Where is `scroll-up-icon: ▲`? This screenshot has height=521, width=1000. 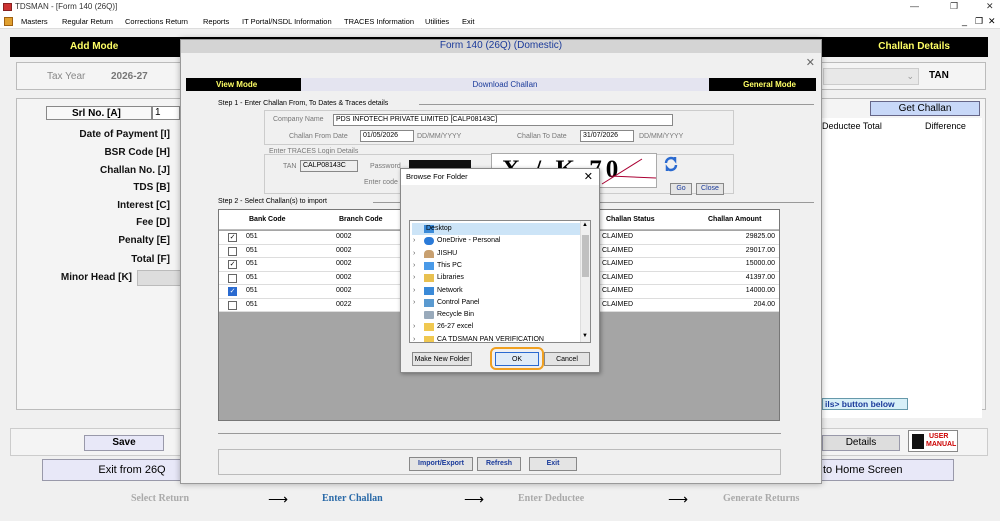 scroll-up-icon: ▲ is located at coordinates (585, 225).